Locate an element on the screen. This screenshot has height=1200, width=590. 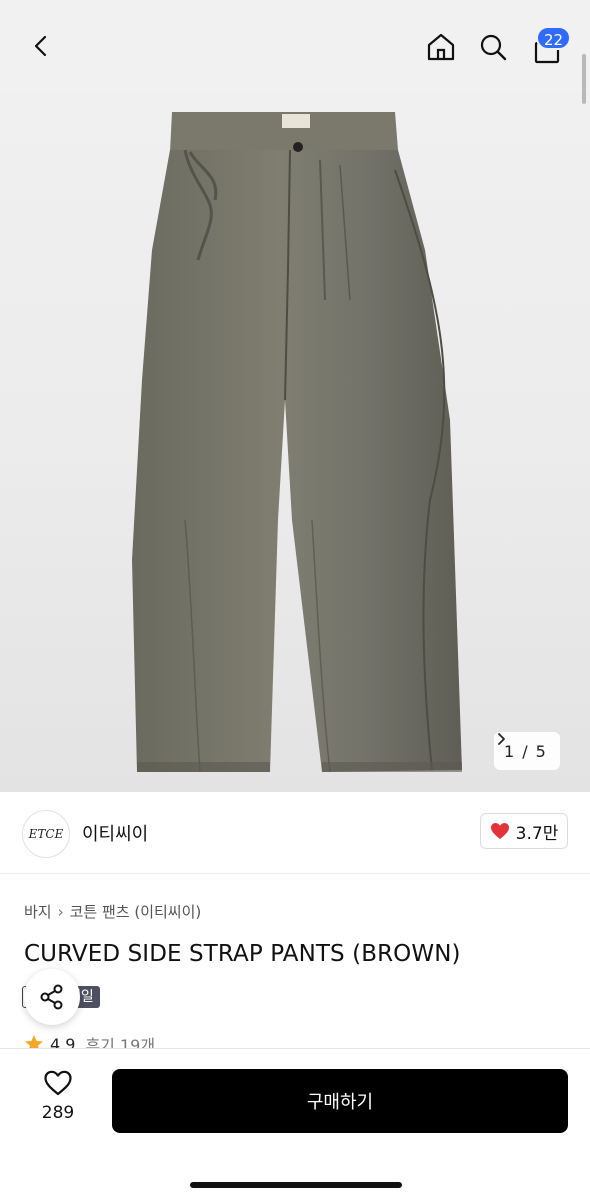
wishlist-button: 289 is located at coordinates (58, 1104).